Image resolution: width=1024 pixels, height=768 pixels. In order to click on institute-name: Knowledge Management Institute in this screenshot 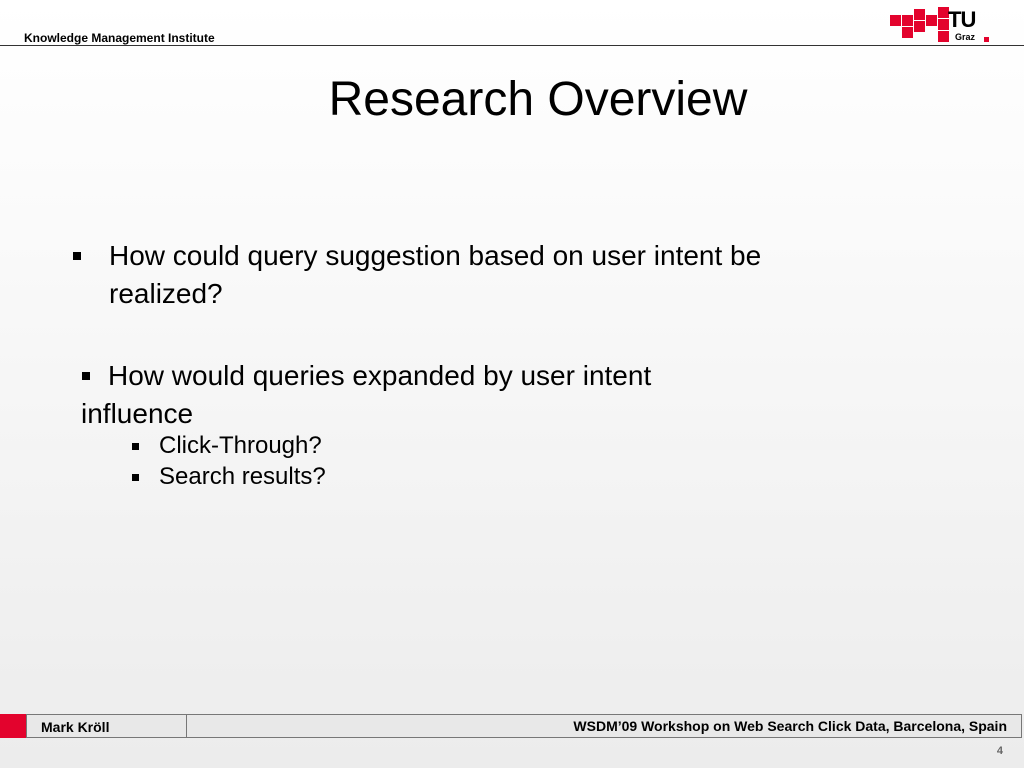, I will do `click(119, 38)`.